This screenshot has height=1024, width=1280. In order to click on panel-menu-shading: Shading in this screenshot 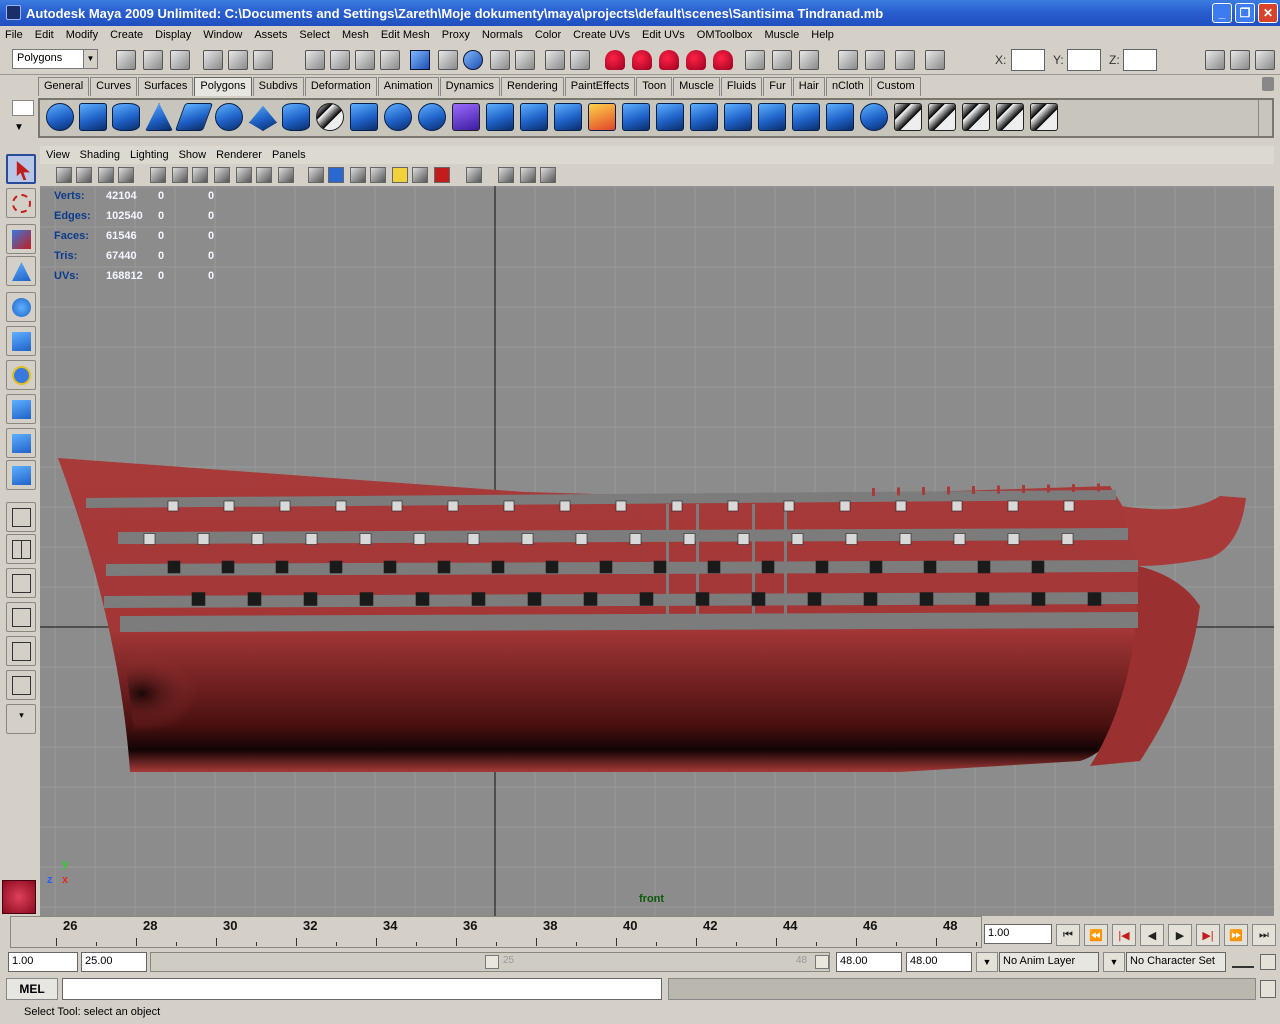, I will do `click(100, 155)`.